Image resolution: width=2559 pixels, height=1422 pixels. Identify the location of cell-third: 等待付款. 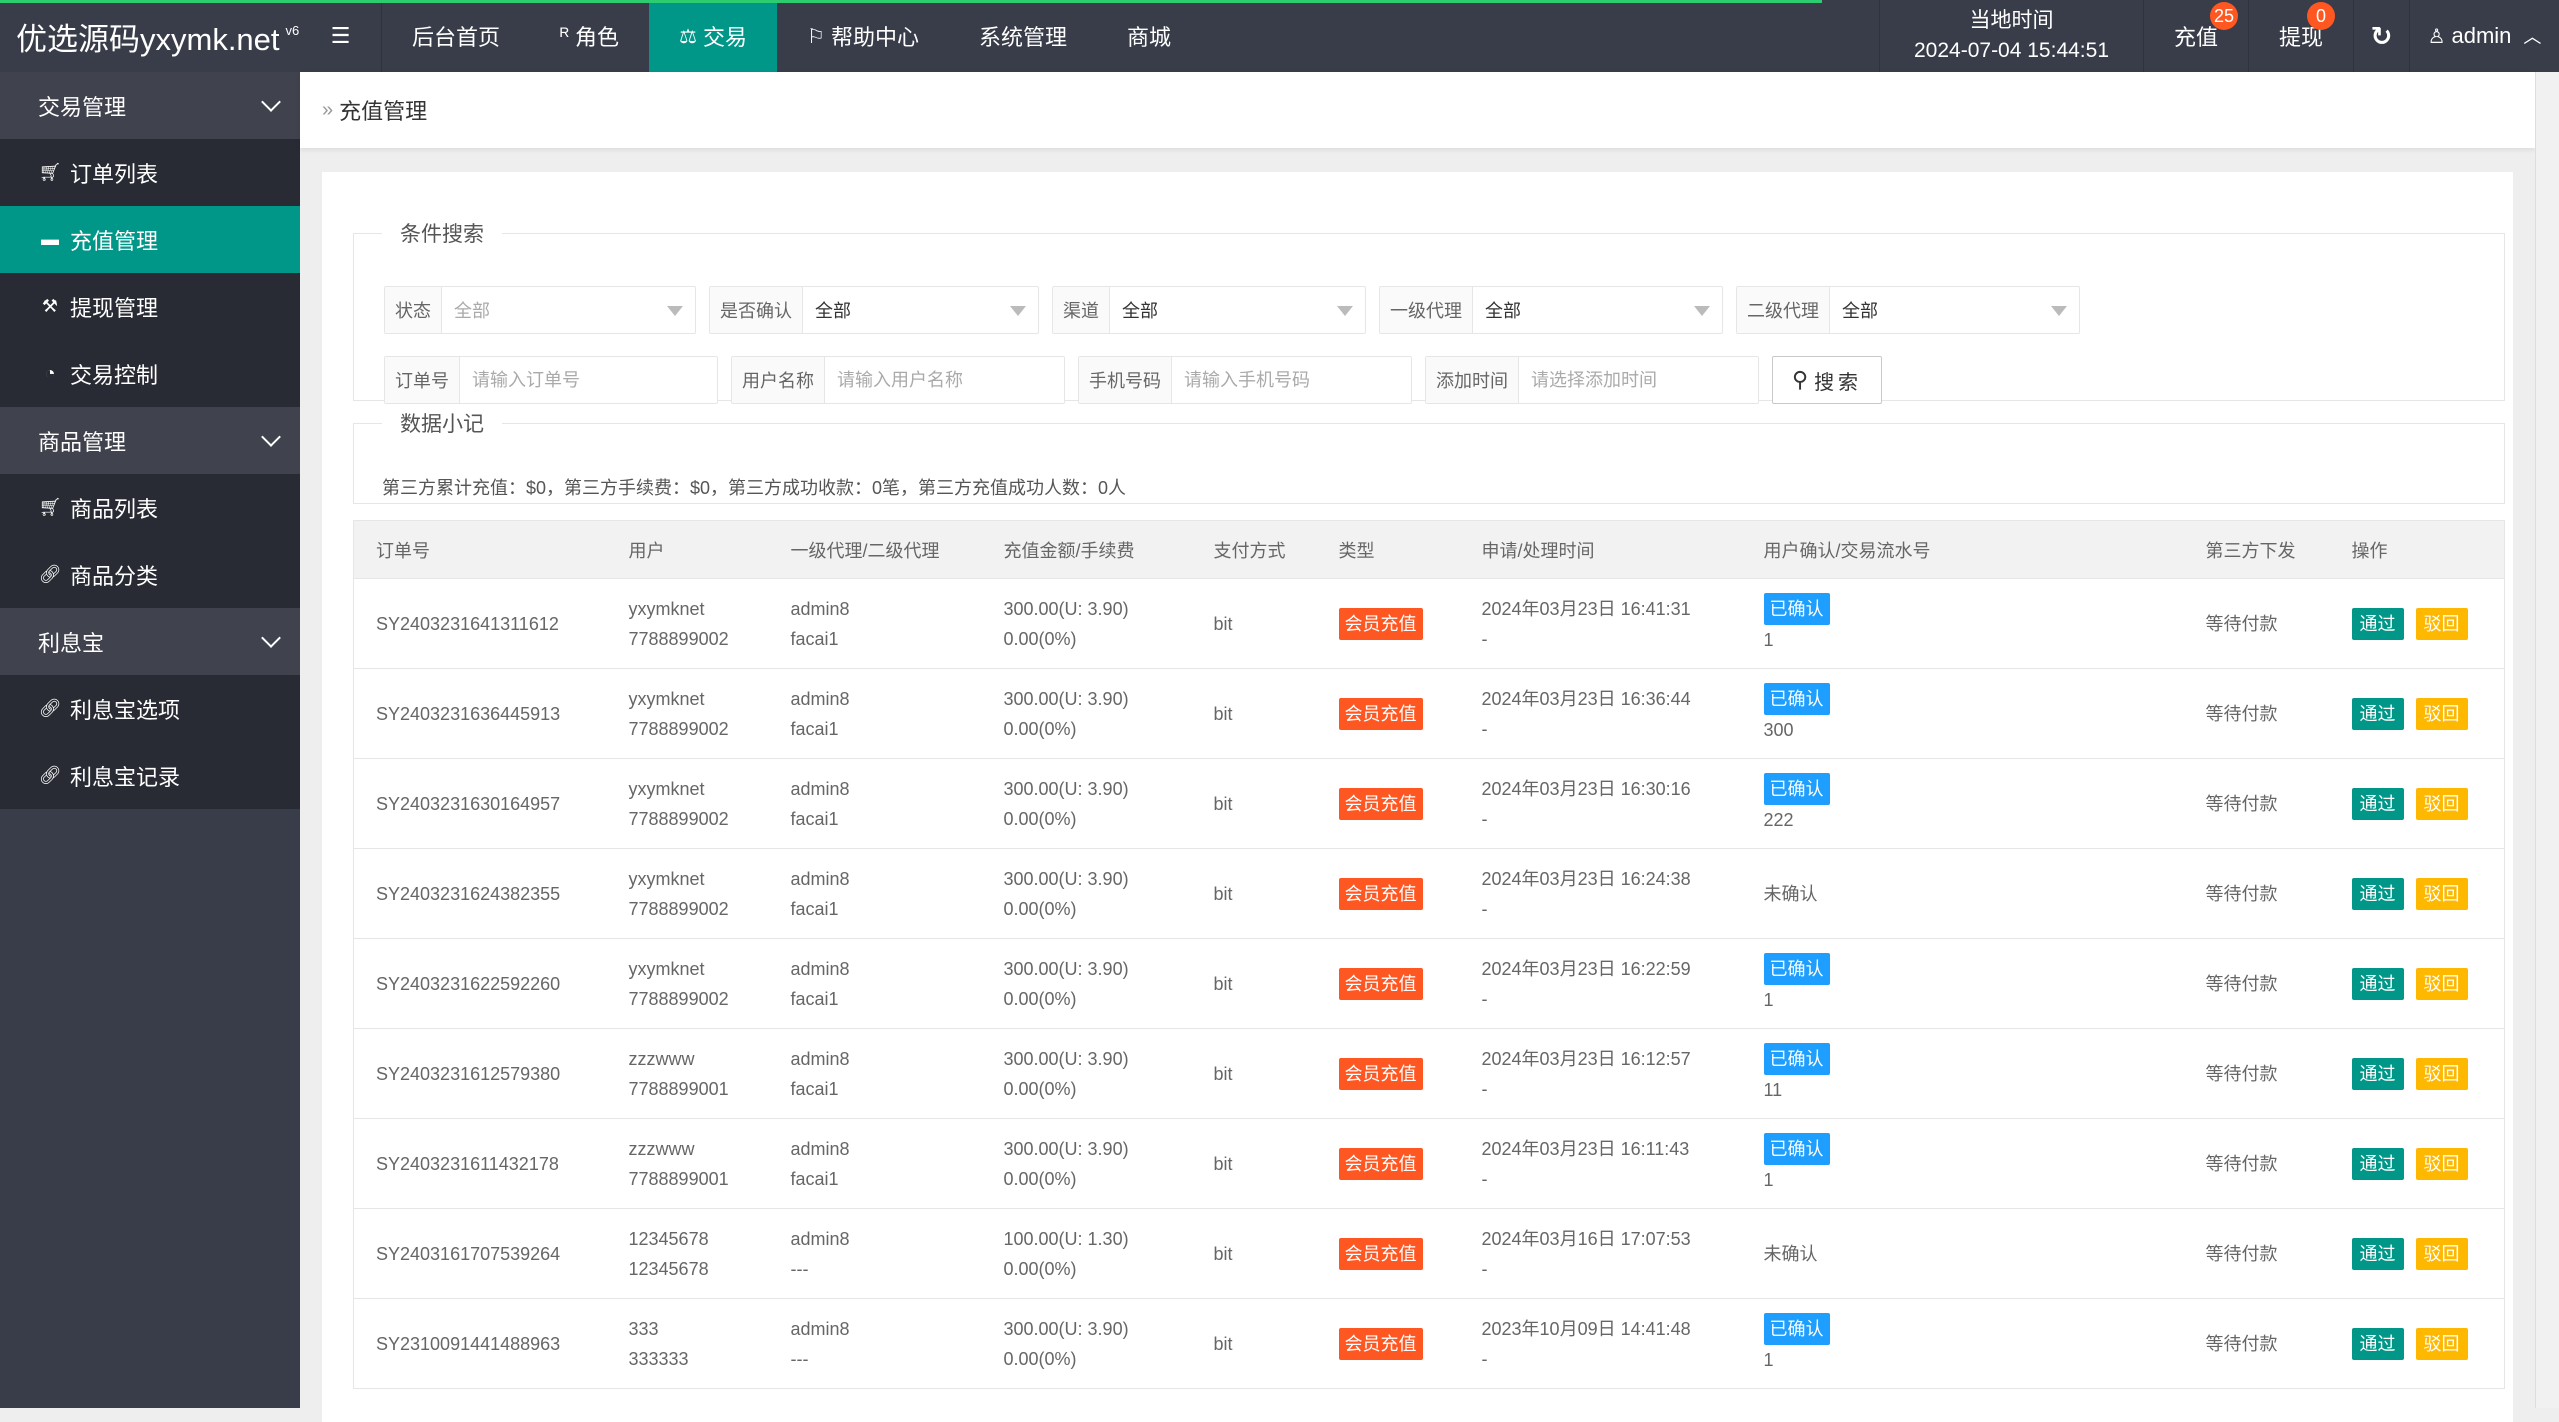
(2256, 623).